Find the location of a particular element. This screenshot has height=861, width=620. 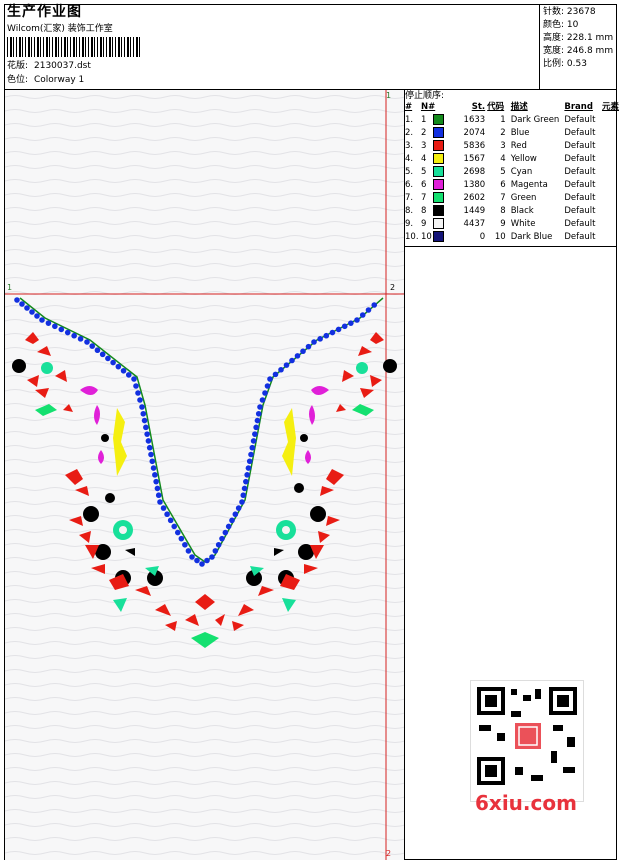

row-code: 7 is located at coordinates (503, 197).